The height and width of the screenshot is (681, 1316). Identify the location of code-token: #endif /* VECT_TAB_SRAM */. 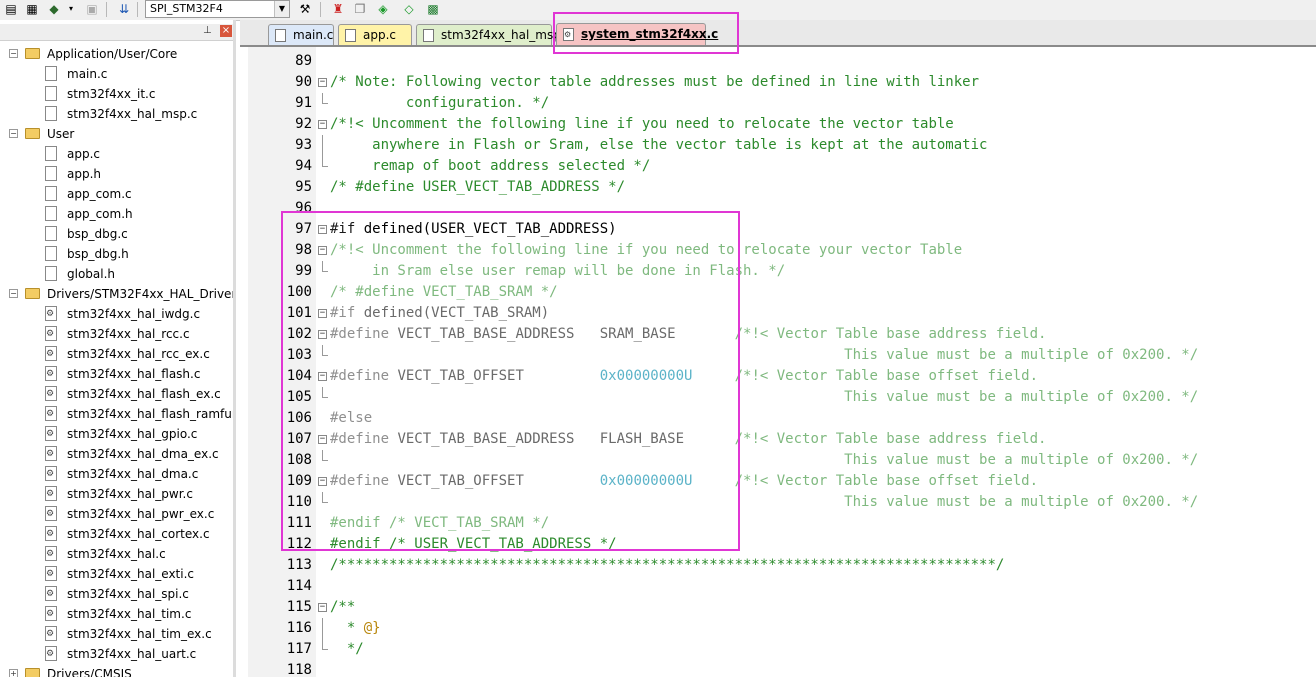
(440, 523).